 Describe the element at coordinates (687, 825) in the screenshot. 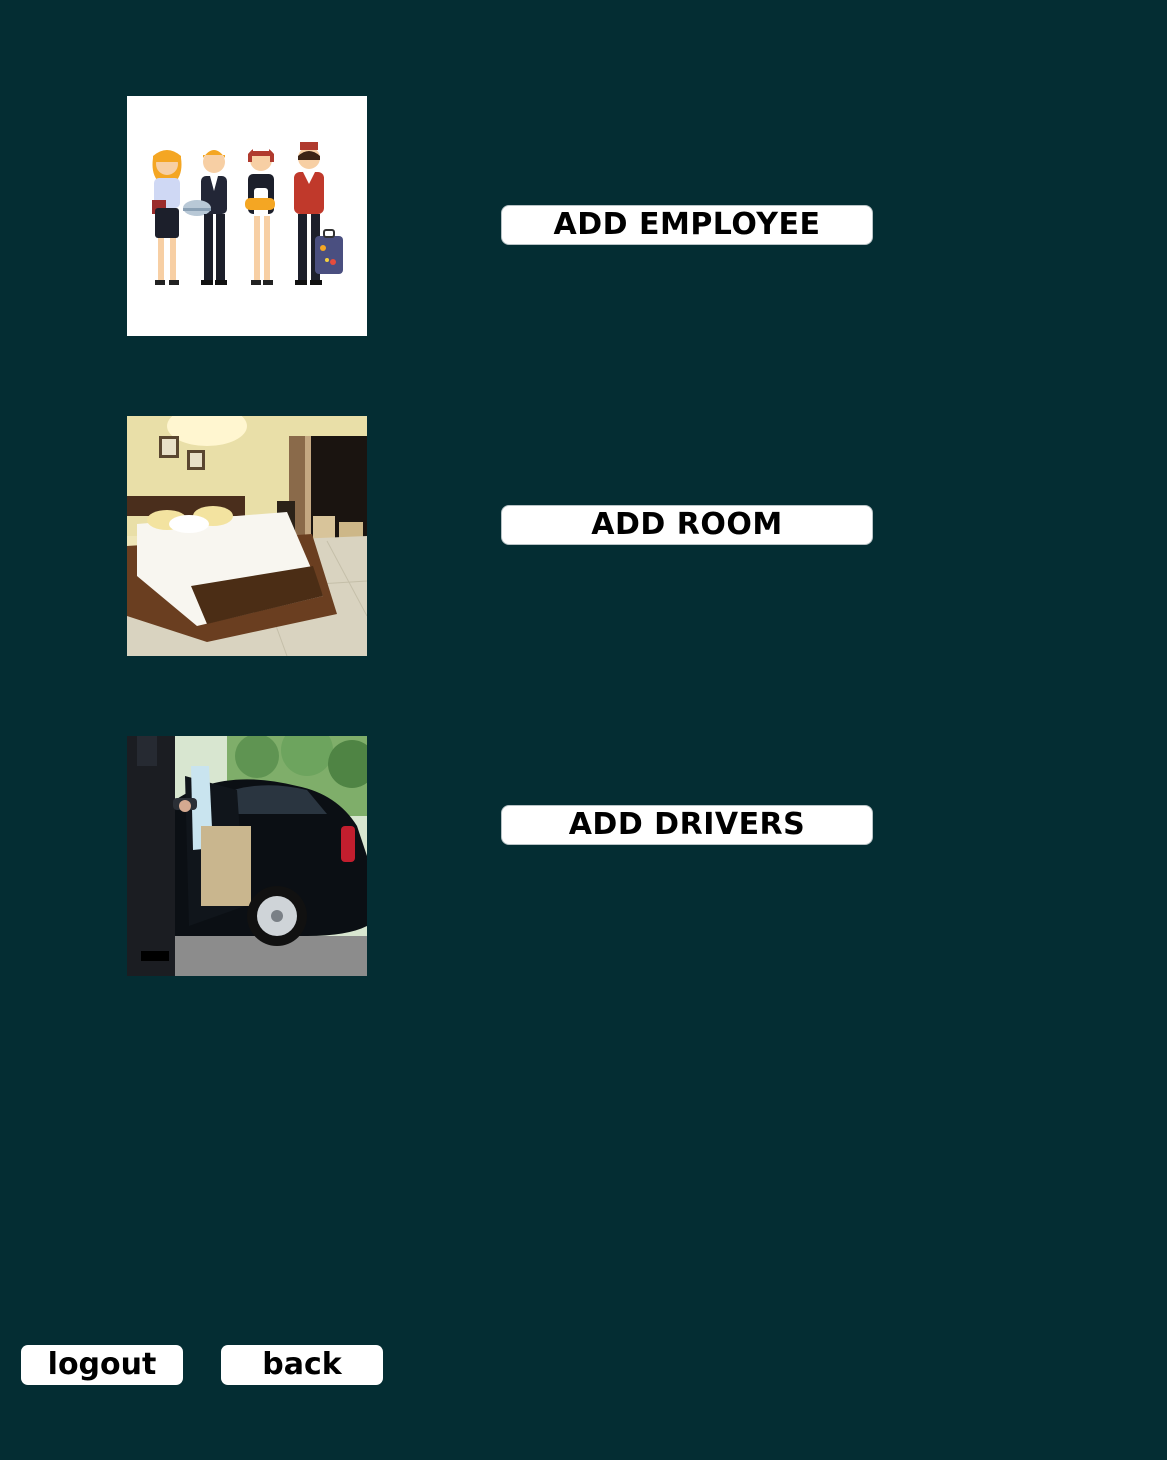

I see `add-drivers-button: ADD DRIVERS` at that location.